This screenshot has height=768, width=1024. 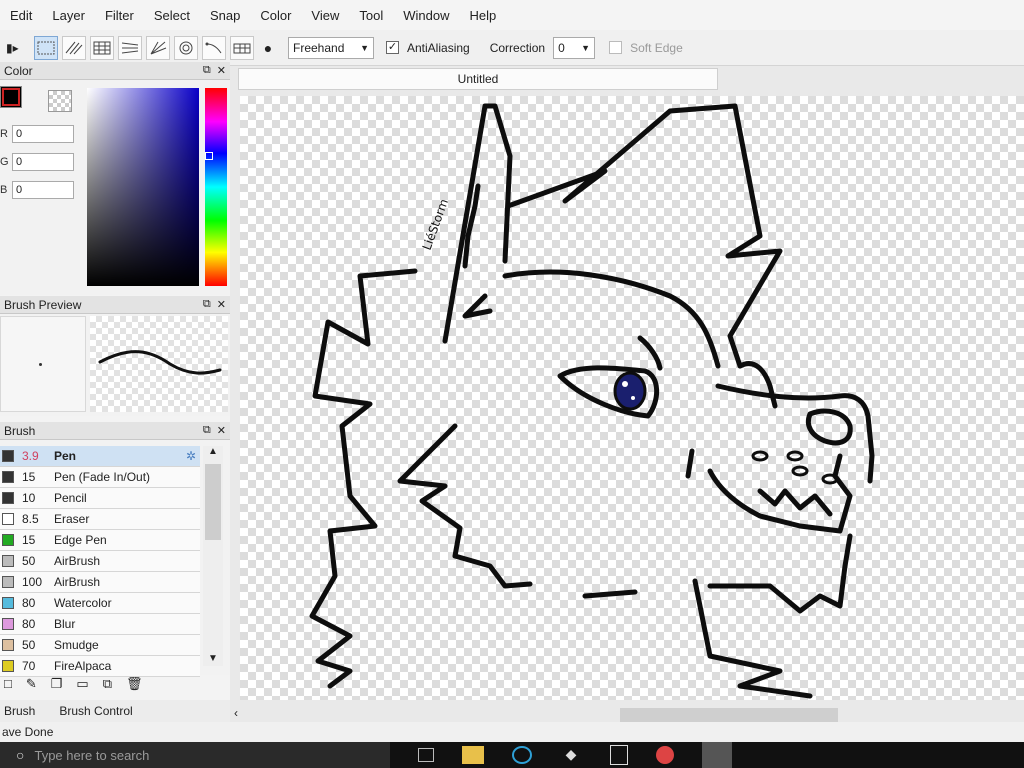 I want to click on snap-grid-icon, so click(x=102, y=47).